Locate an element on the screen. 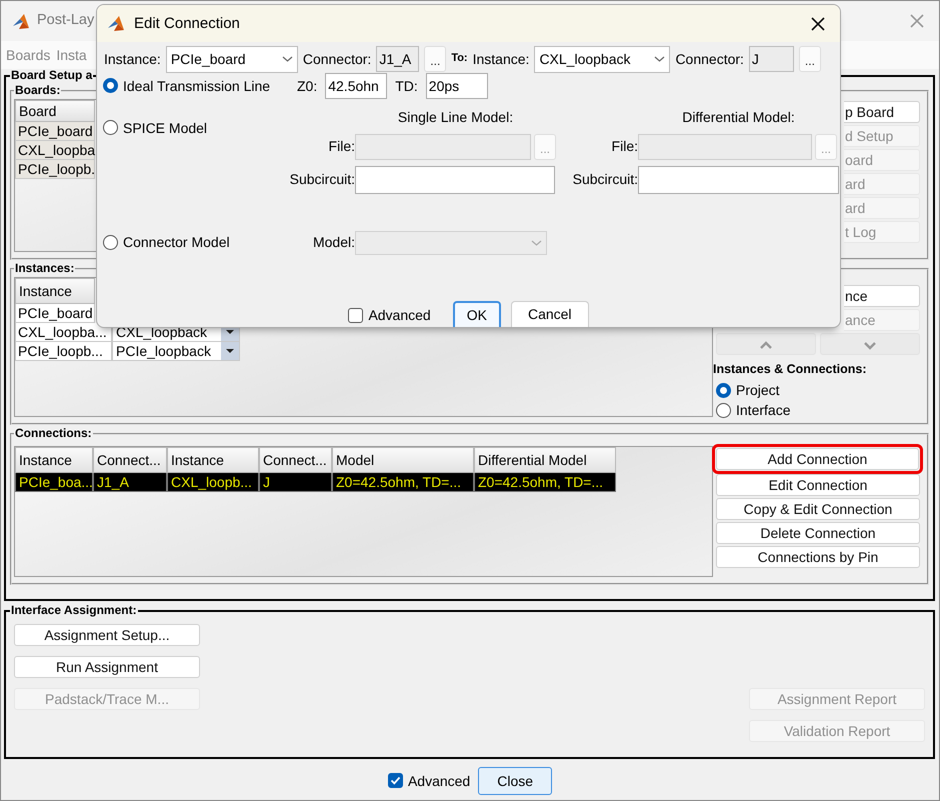 This screenshot has width=940, height=801. table-header-cell: Differential Model is located at coordinates (545, 460).